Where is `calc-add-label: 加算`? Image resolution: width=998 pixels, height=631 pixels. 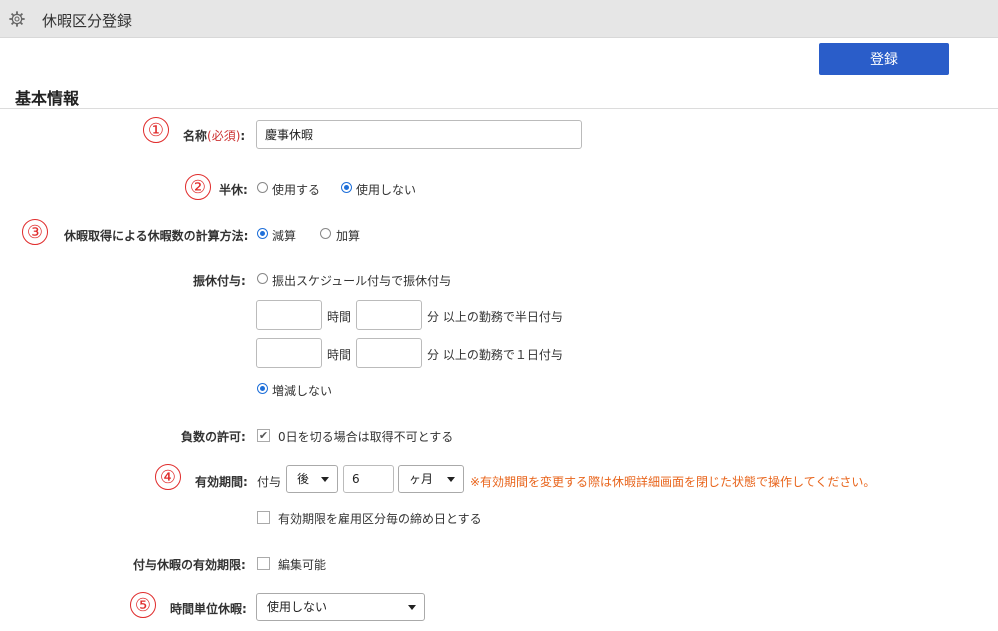 calc-add-label: 加算 is located at coordinates (348, 236).